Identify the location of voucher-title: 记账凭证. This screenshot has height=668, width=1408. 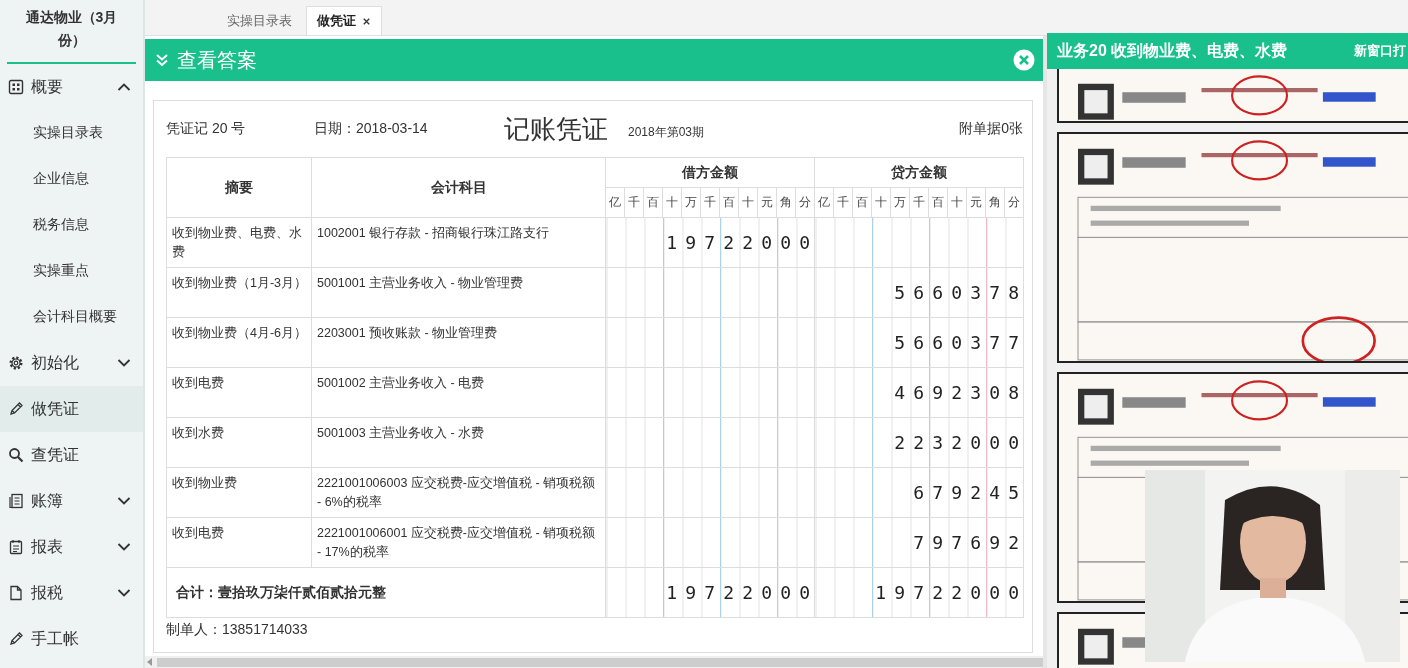
(556, 129).